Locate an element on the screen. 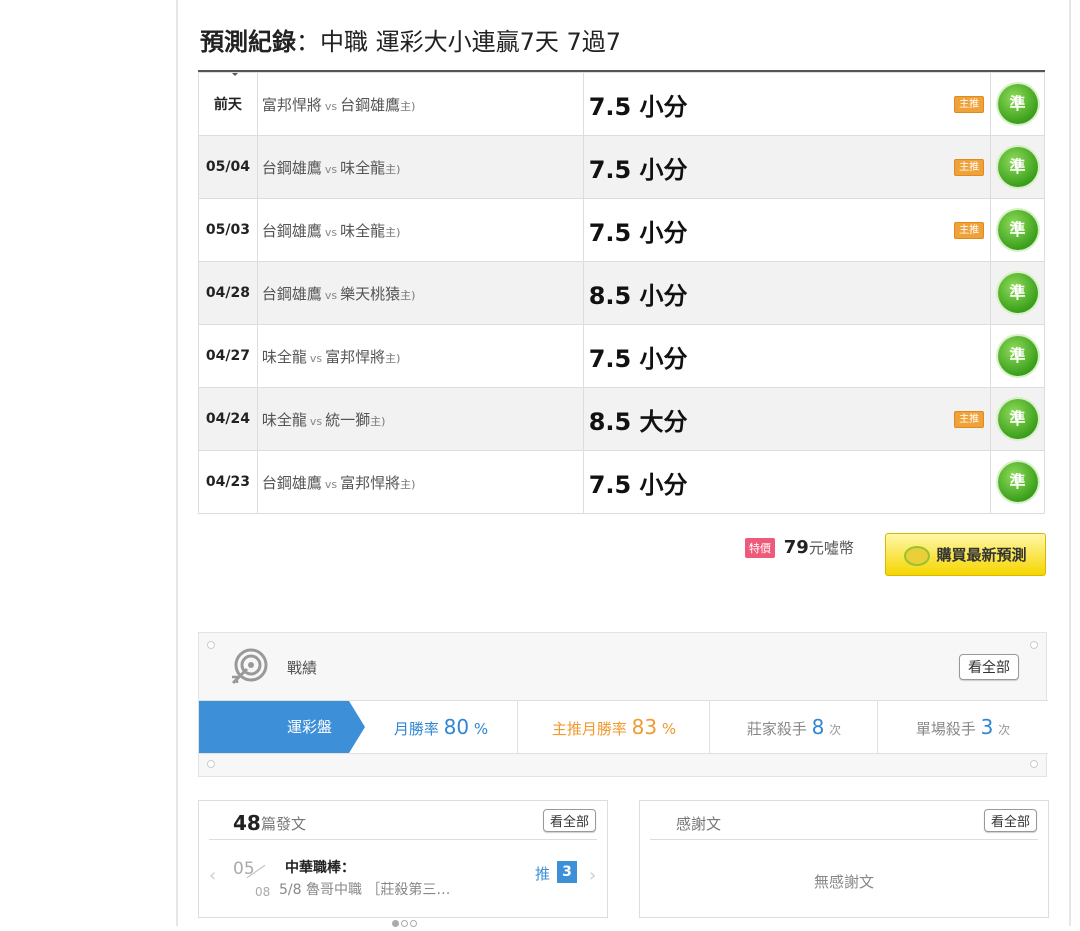  team-home: 樂天桃猿 is located at coordinates (370, 293).